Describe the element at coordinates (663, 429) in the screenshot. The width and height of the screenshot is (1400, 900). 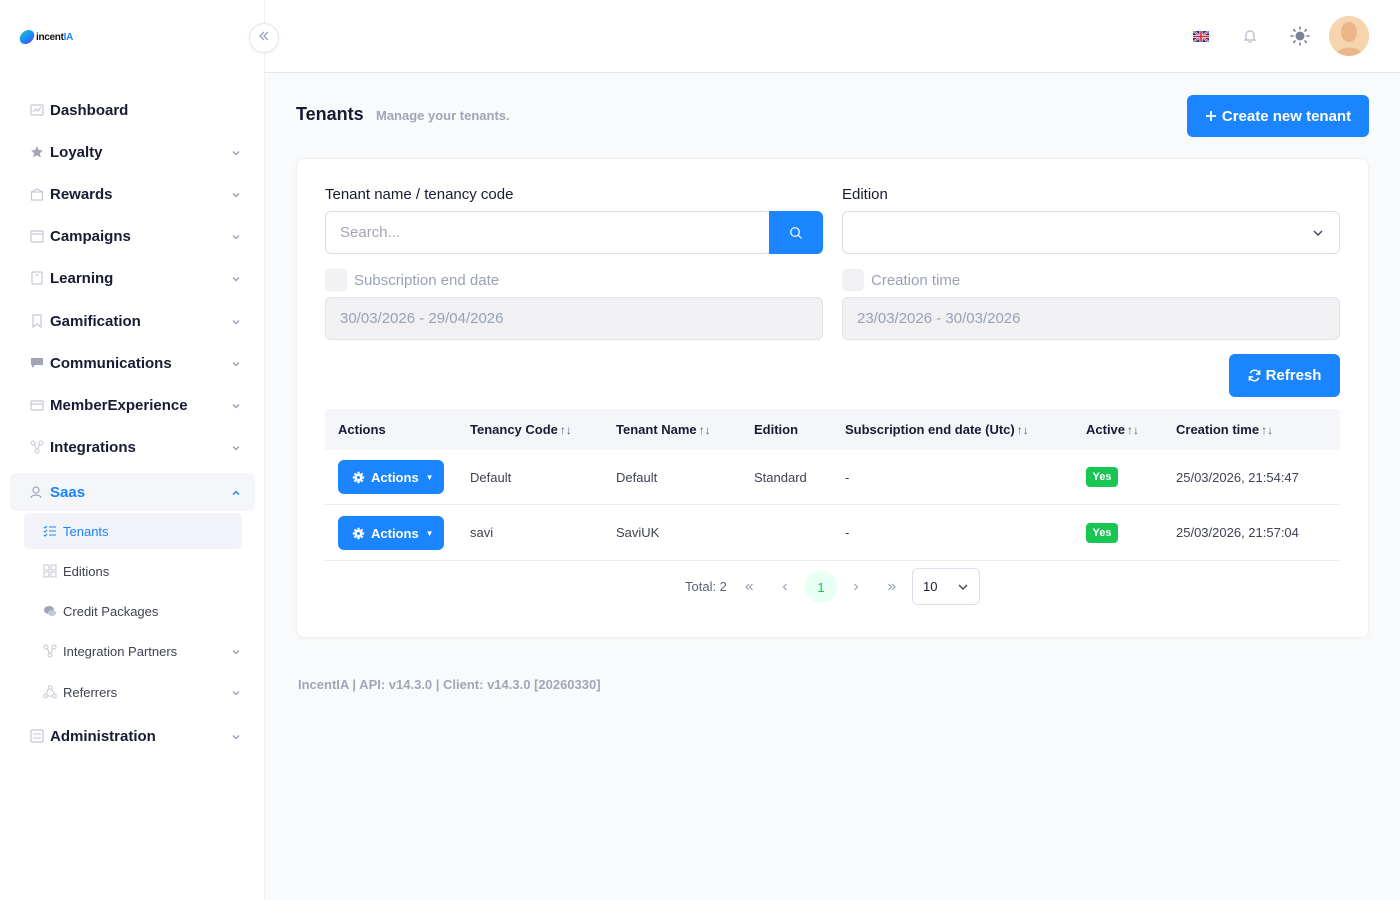
I see `col-tenant-name: Tenant Name ↑↓` at that location.